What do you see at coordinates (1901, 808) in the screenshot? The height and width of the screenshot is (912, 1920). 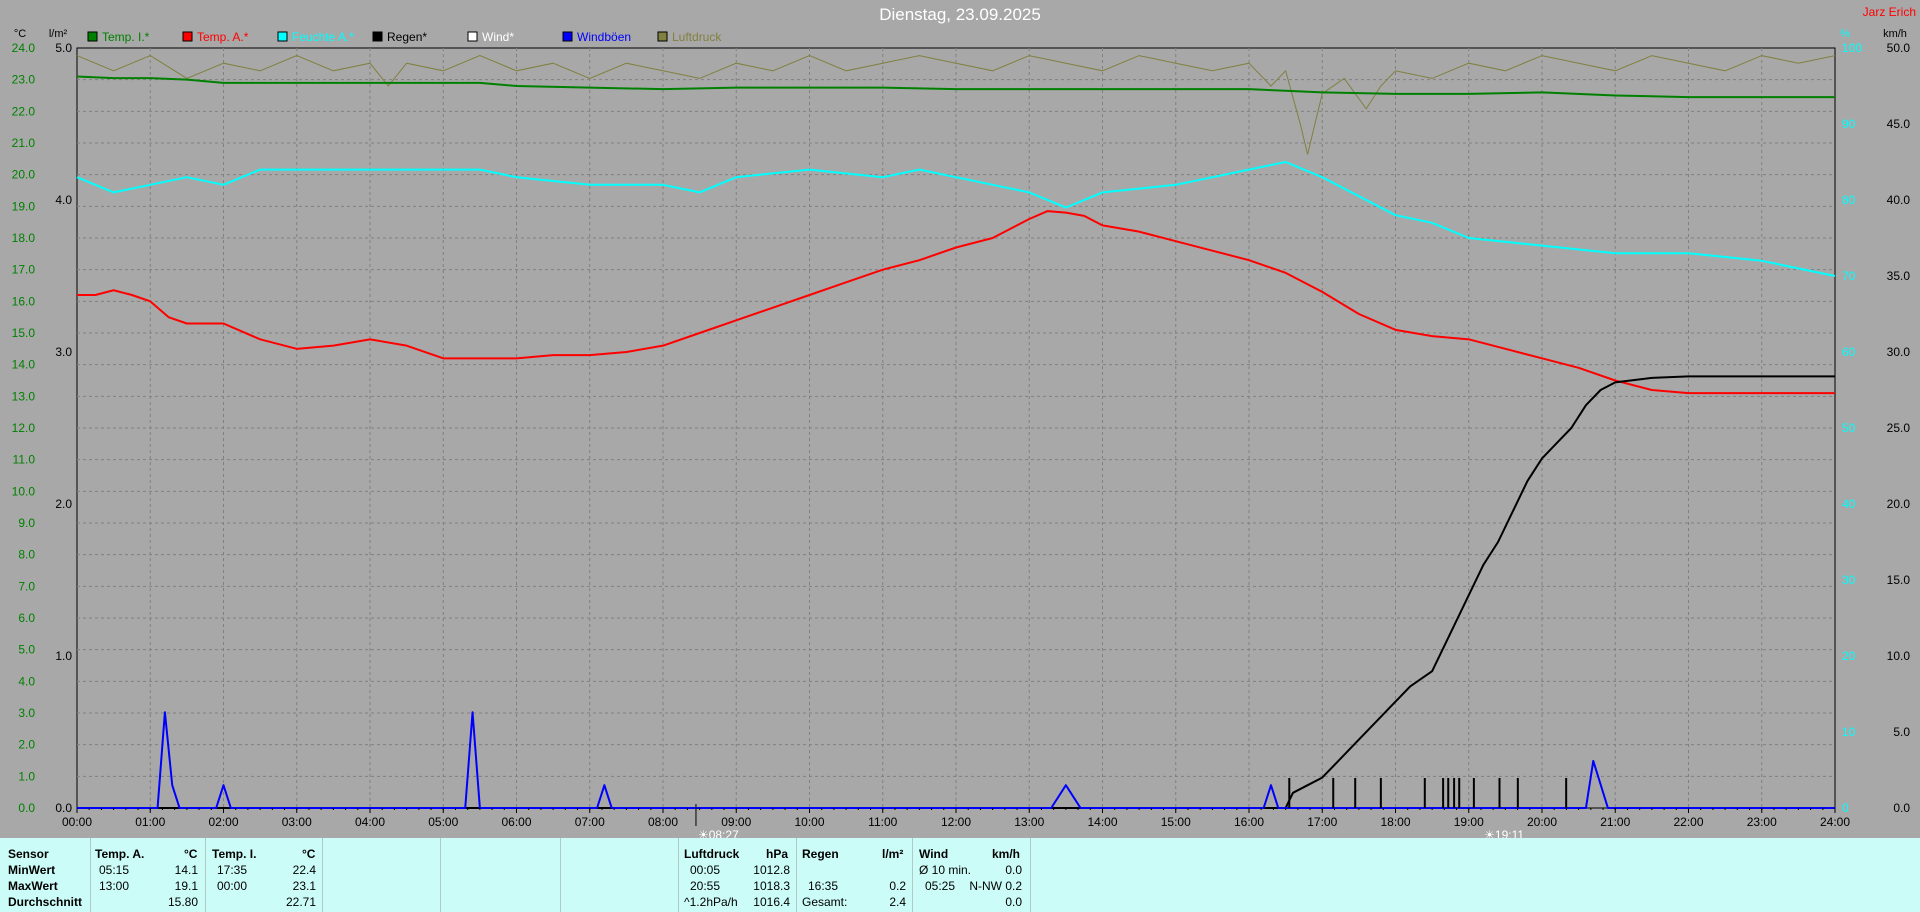 I see `wind-tick-label: 0.0` at bounding box center [1901, 808].